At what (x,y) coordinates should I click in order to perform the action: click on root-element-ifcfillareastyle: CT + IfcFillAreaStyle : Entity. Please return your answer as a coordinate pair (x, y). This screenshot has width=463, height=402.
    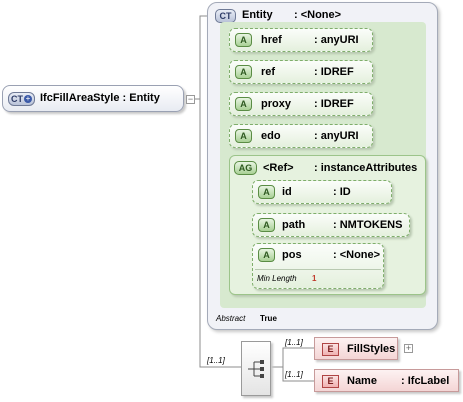
    Looking at the image, I should click on (93, 98).